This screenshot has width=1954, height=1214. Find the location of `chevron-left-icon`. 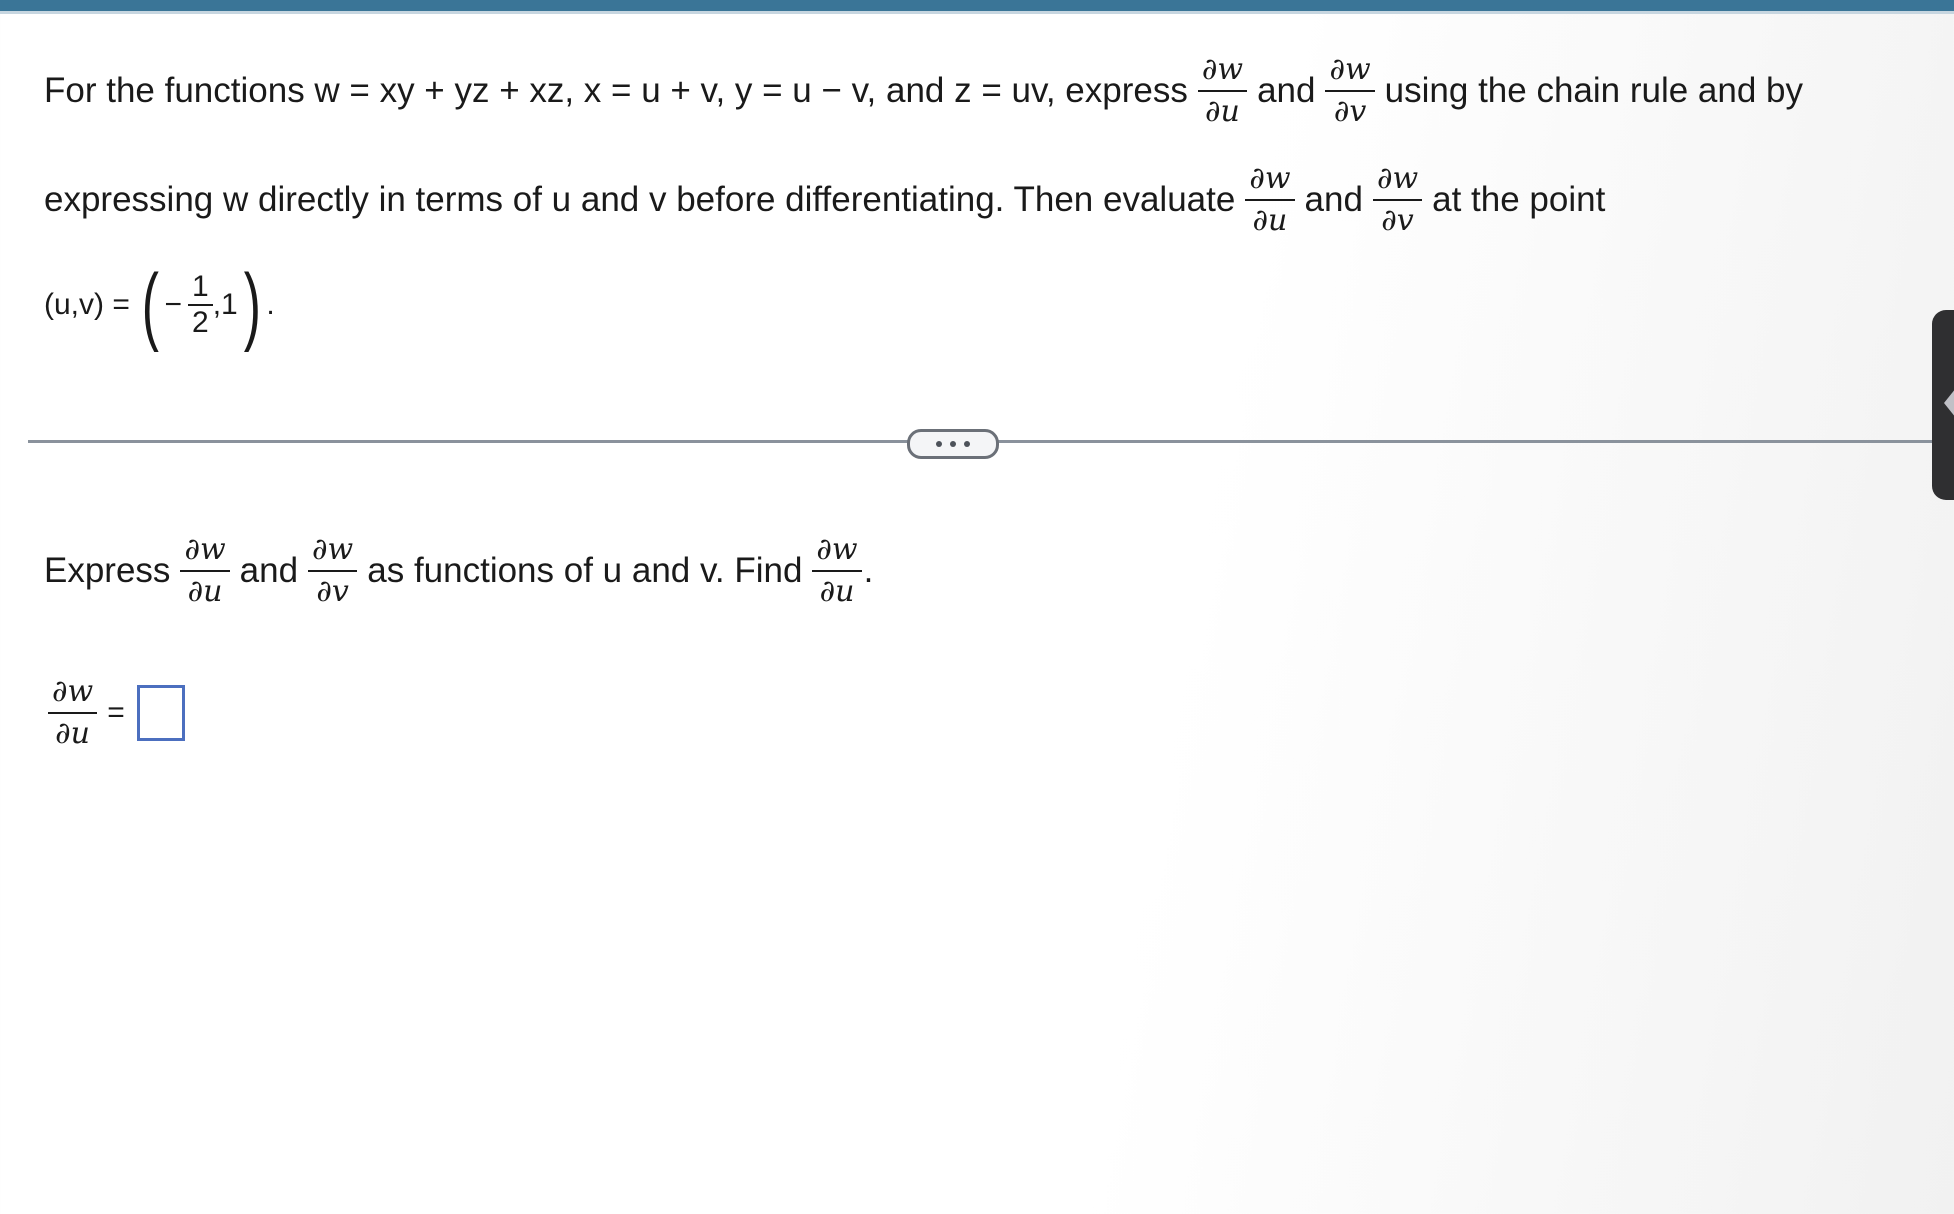

chevron-left-icon is located at coordinates (1949, 403).